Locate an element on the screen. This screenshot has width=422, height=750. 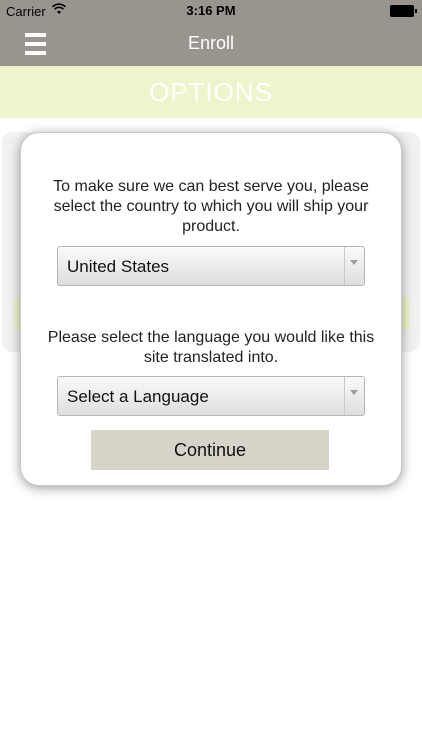
language-select-value: Select a Language is located at coordinates (138, 396).